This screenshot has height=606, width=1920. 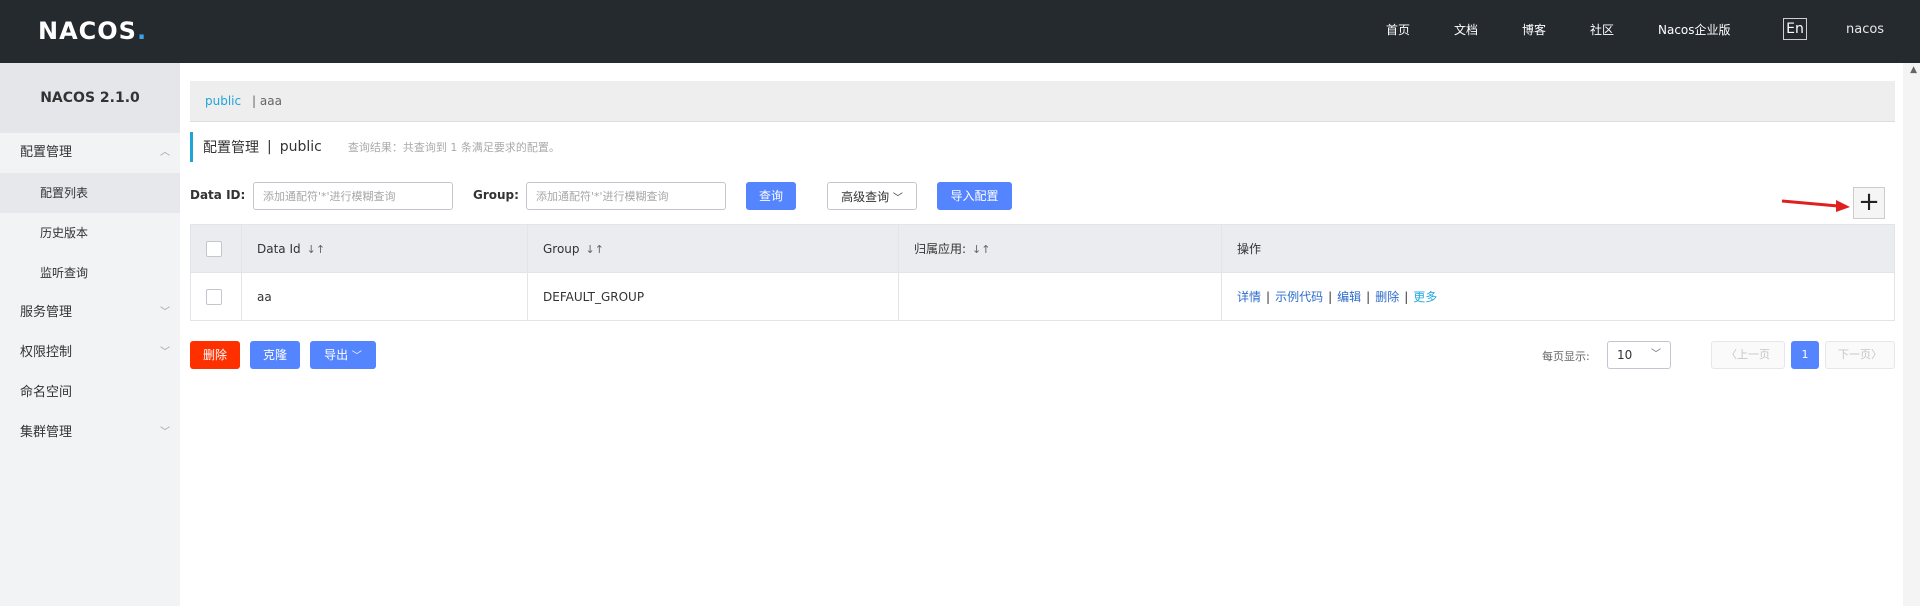 I want to click on namespace-aaa: | aaa, so click(x=267, y=101).